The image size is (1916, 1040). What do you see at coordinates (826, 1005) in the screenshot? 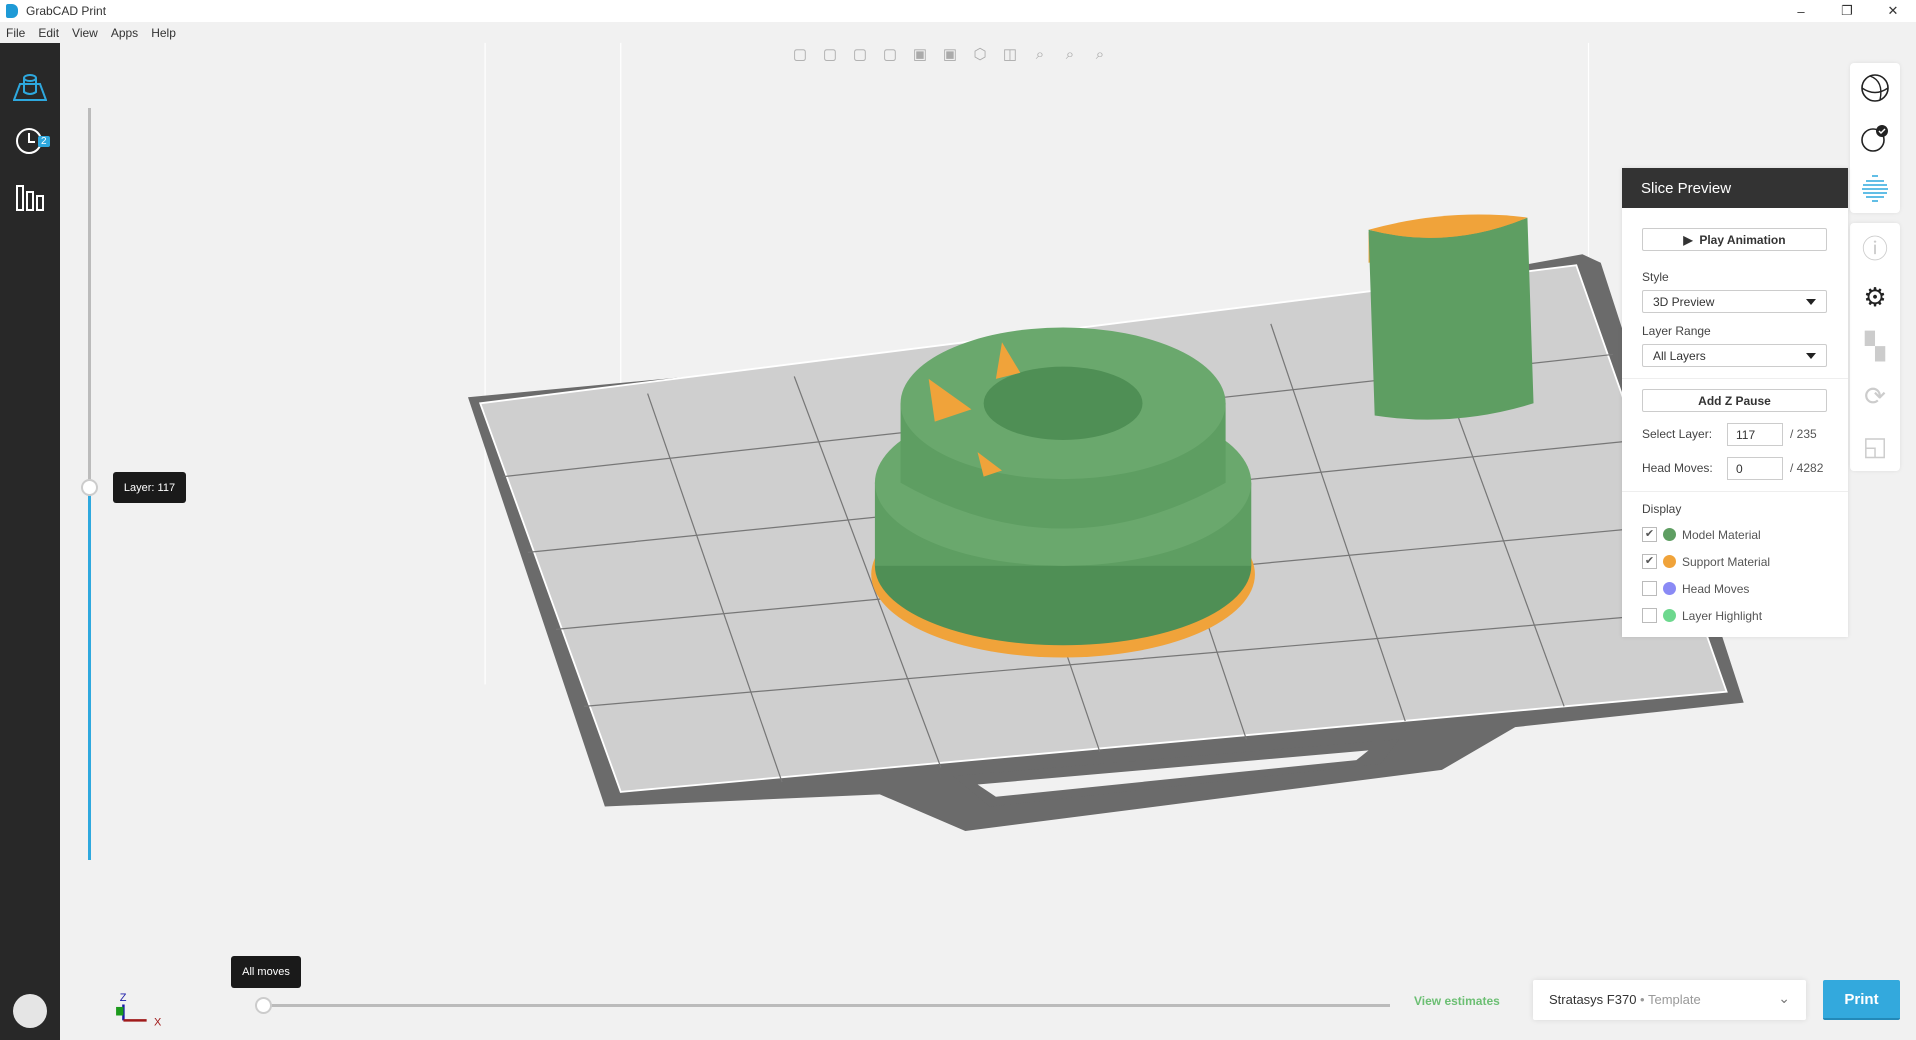
I see `moves-slider` at bounding box center [826, 1005].